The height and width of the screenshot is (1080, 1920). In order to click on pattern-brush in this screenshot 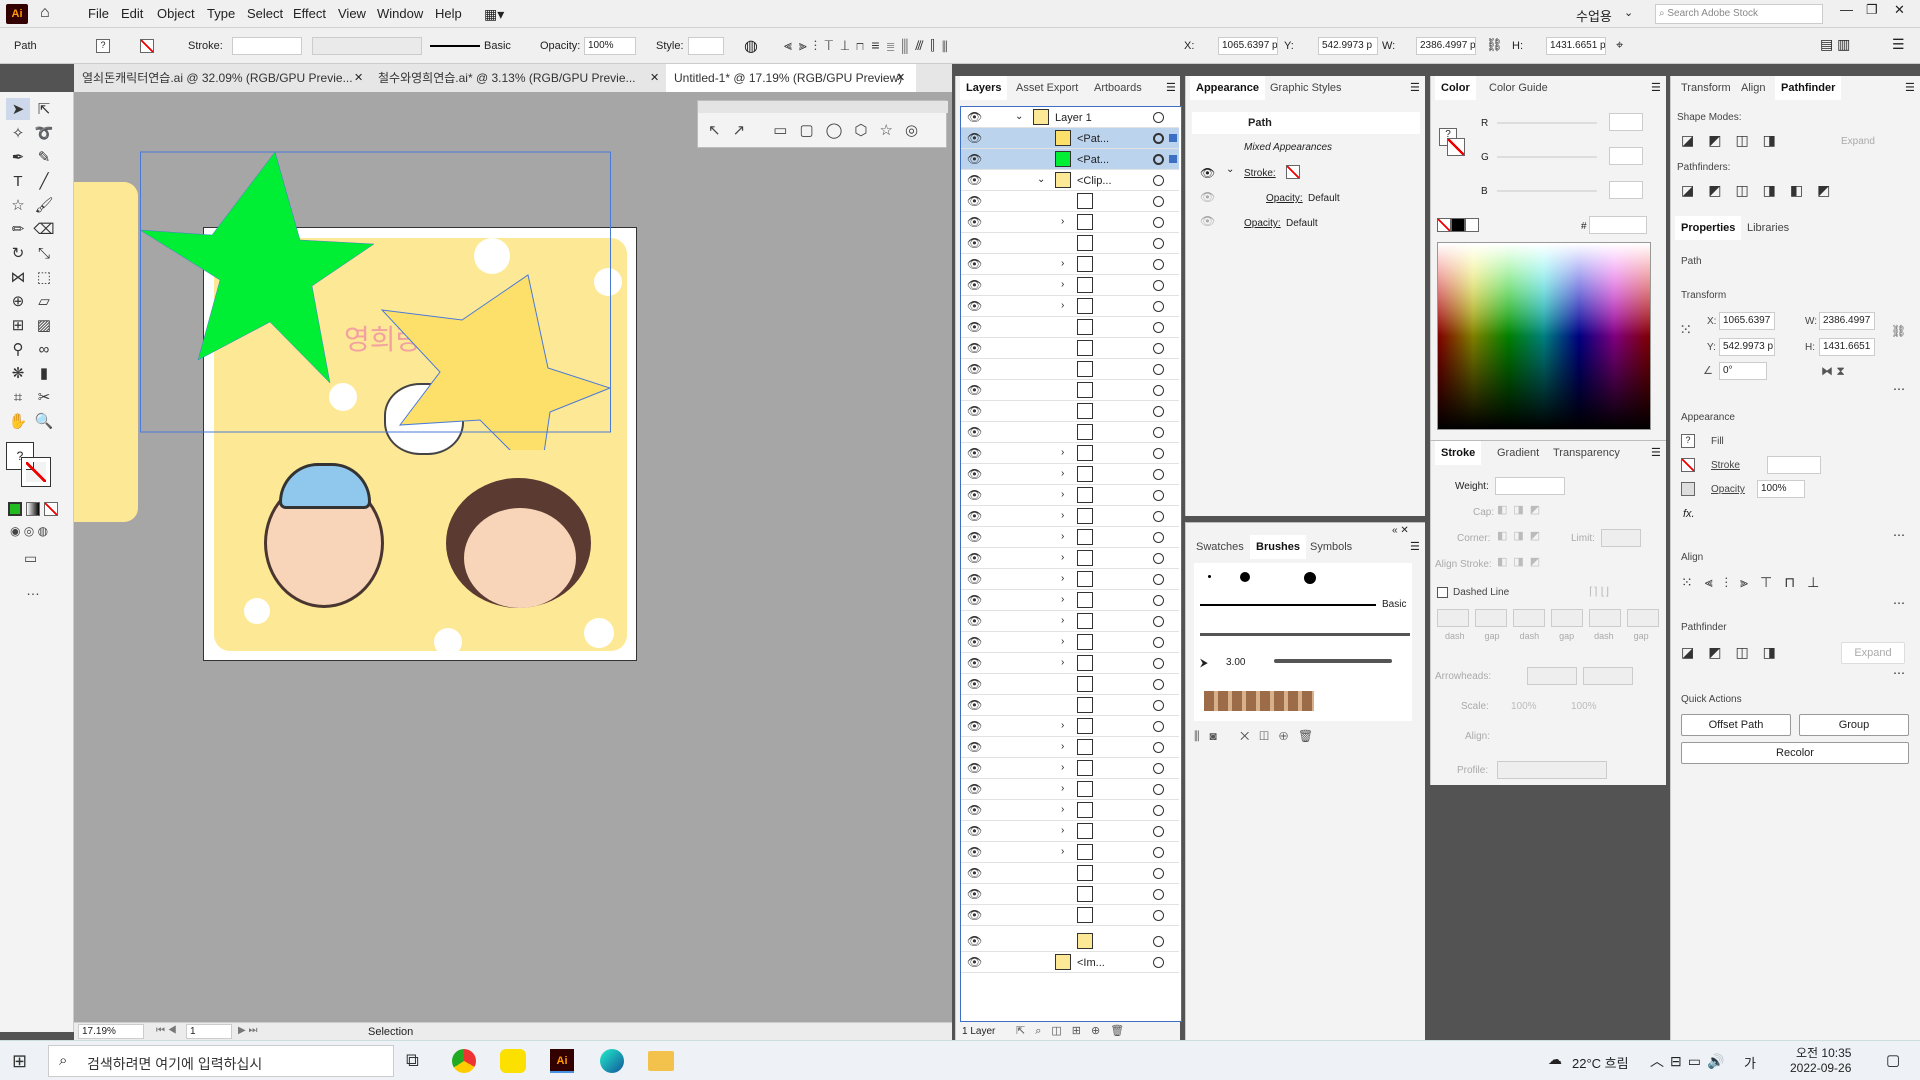, I will do `click(1259, 701)`.